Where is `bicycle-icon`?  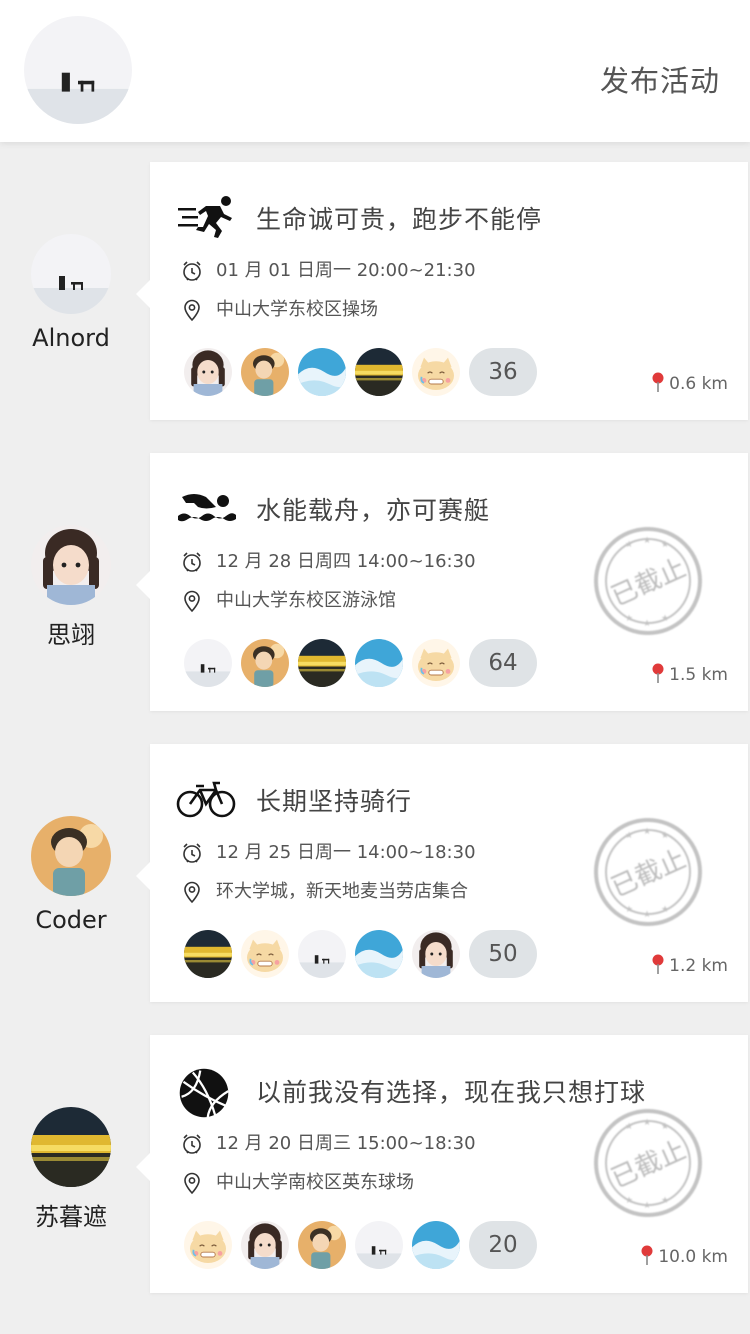 bicycle-icon is located at coordinates (206, 798).